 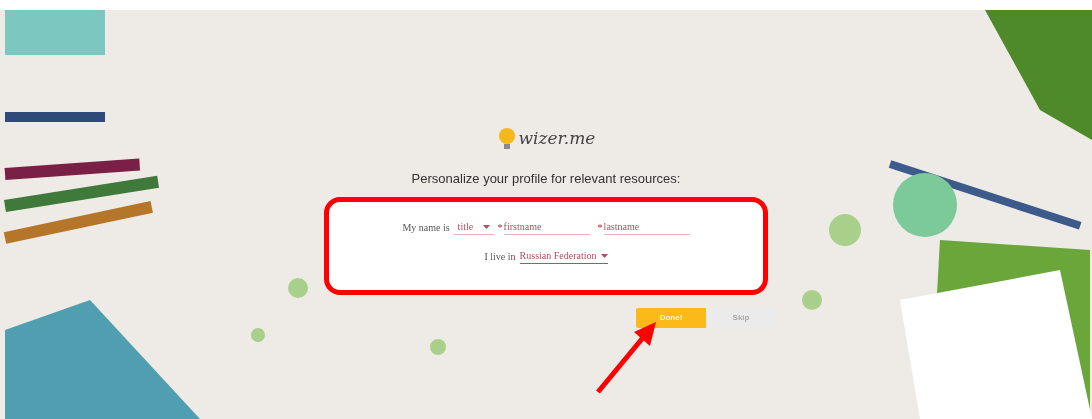 What do you see at coordinates (546, 178) in the screenshot?
I see `page-heading: Personalize your profile for relevant resources:` at bounding box center [546, 178].